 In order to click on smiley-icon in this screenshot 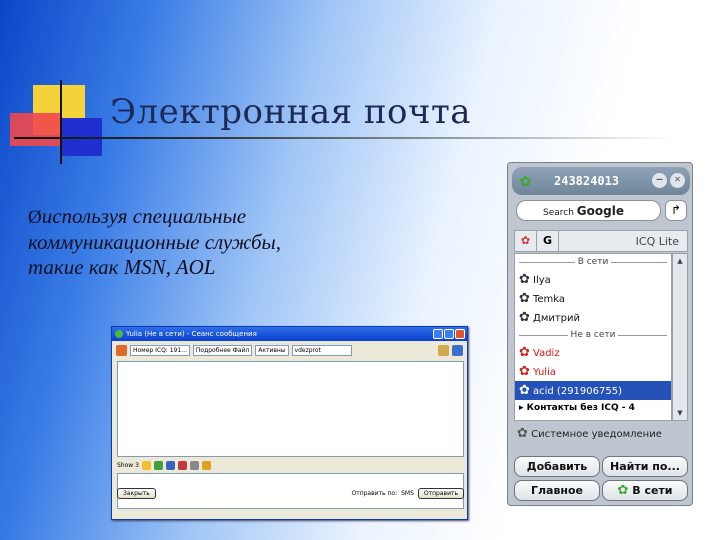, I will do `click(146, 465)`.